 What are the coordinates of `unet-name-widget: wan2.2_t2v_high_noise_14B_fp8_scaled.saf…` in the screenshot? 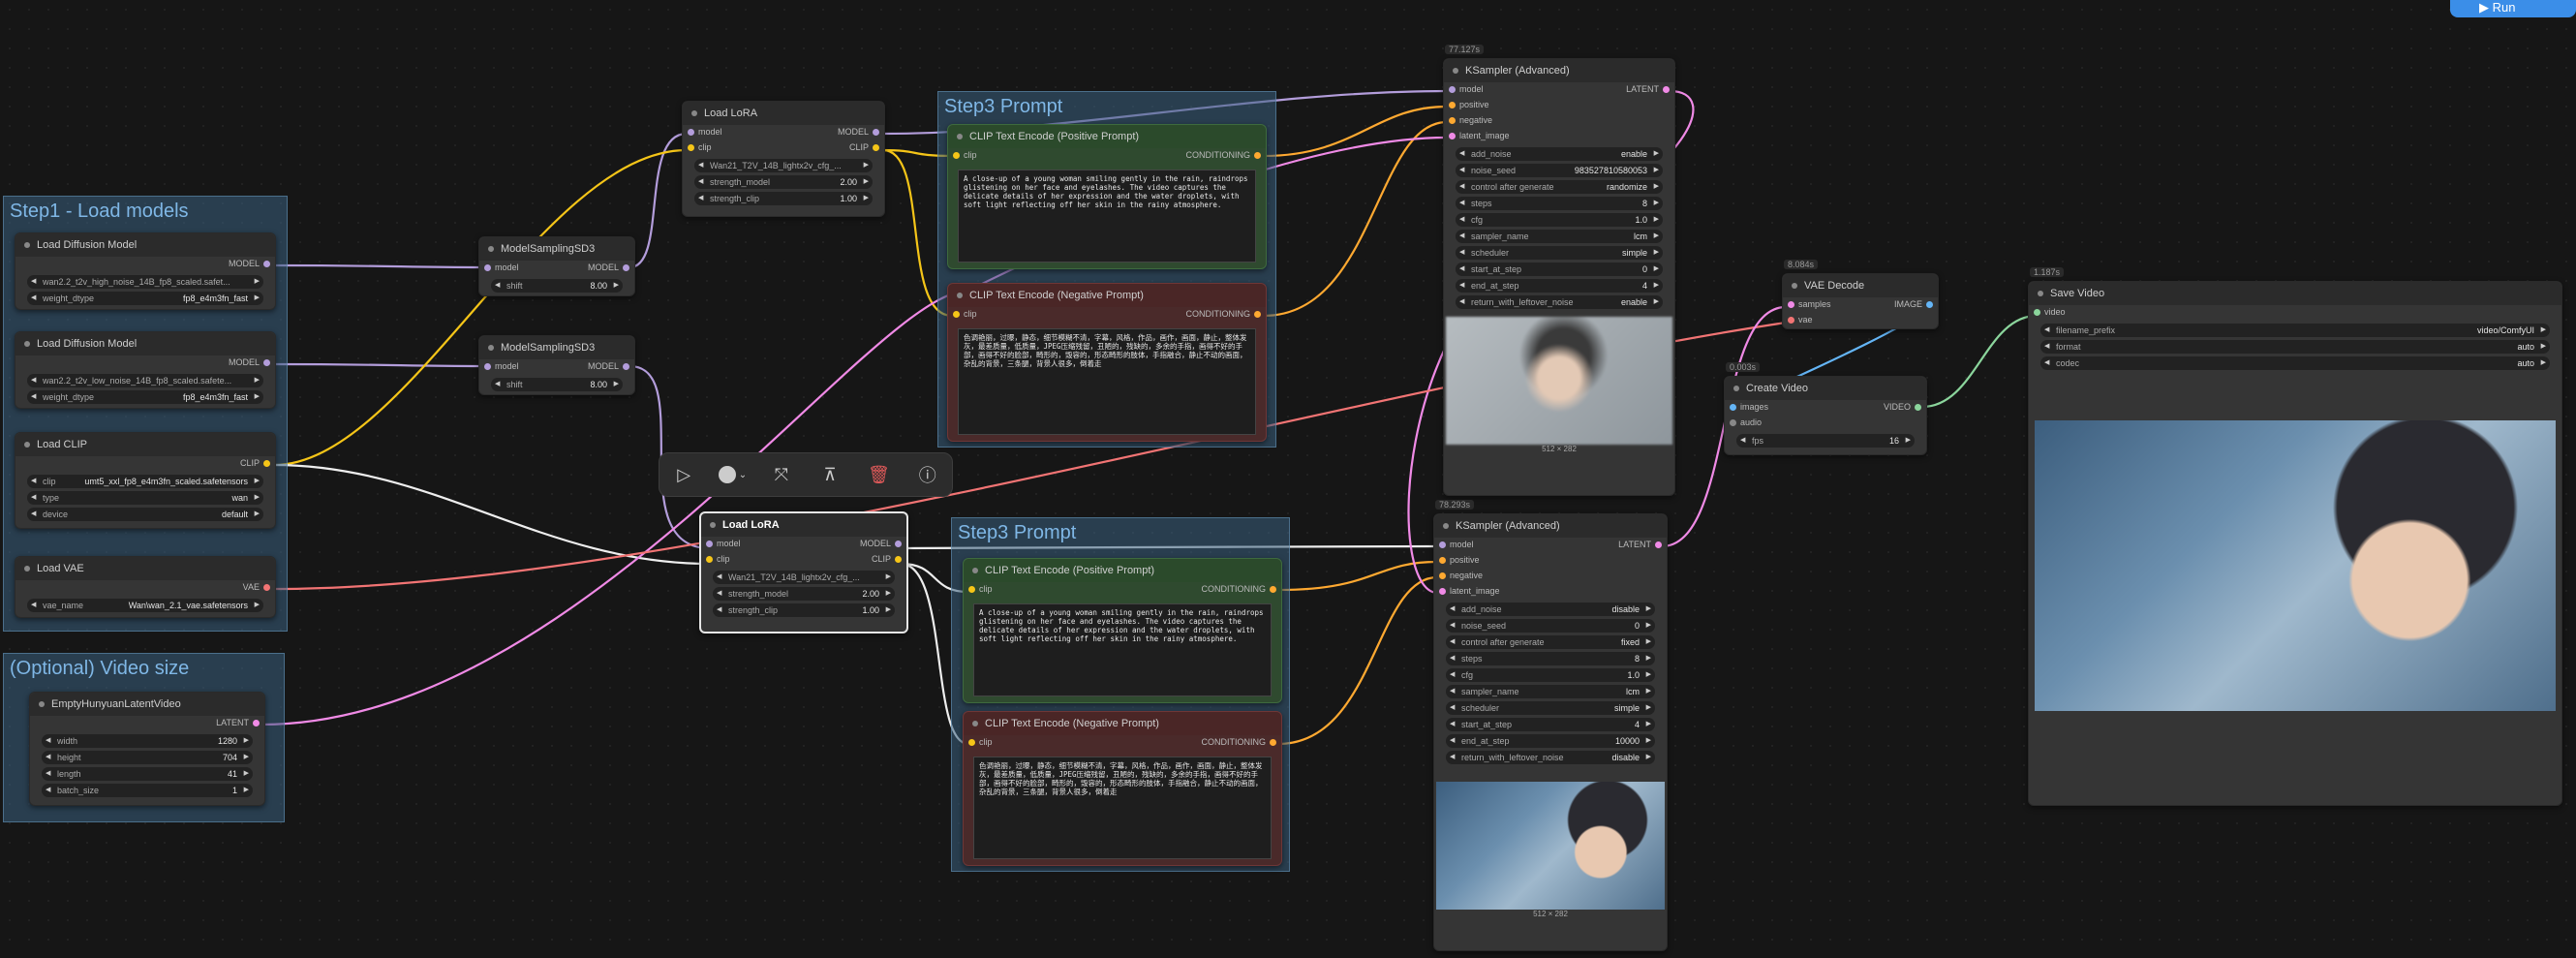 It's located at (145, 282).